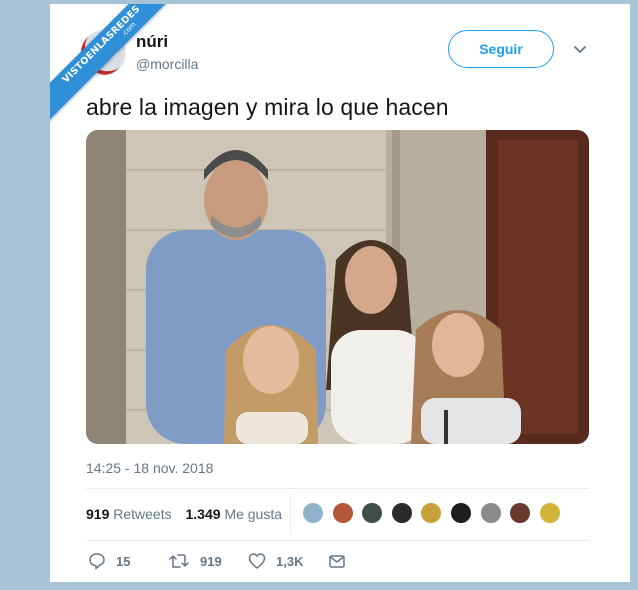 This screenshot has width=638, height=590. What do you see at coordinates (580, 50) in the screenshot?
I see `chevron-down-icon` at bounding box center [580, 50].